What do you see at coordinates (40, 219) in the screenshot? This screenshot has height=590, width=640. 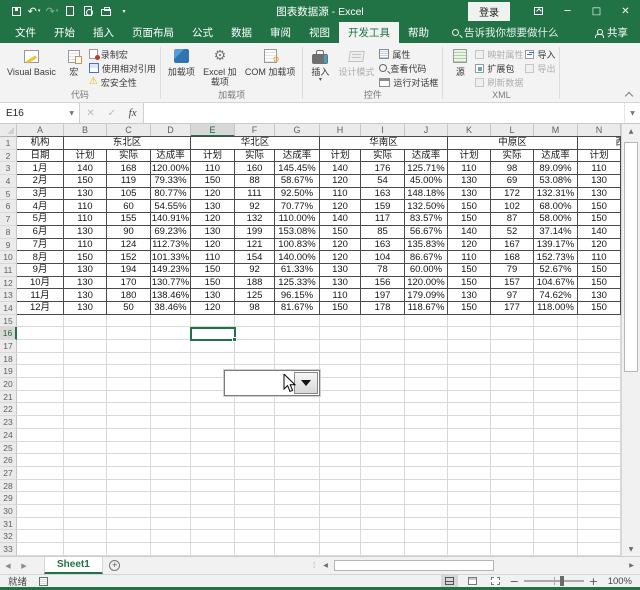 I see `cell: 5月` at bounding box center [40, 219].